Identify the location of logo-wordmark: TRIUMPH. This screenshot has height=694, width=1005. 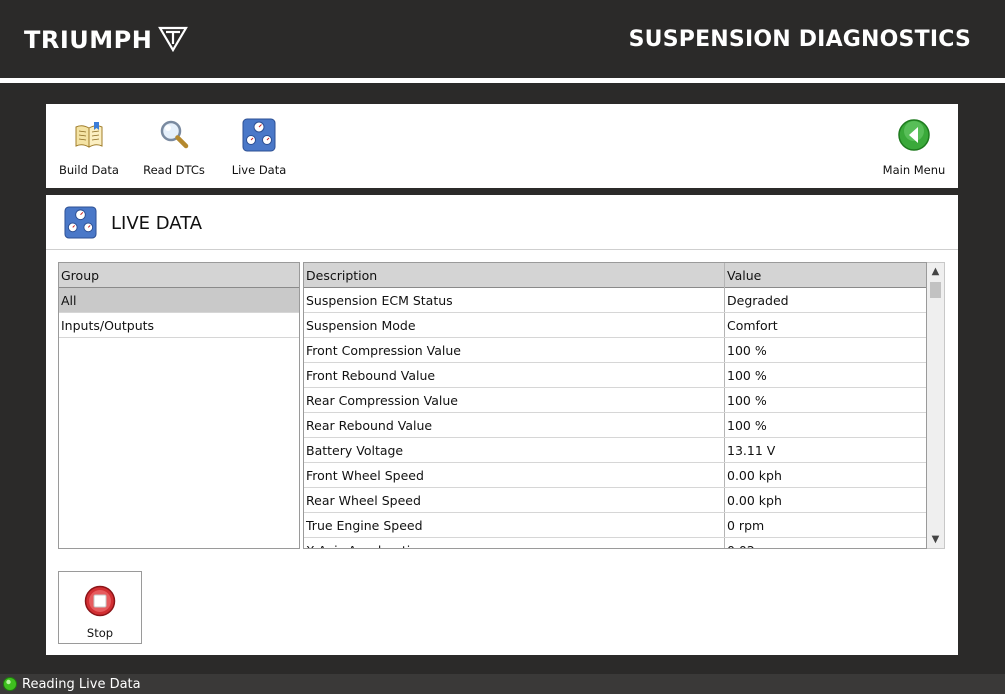
(88, 40).